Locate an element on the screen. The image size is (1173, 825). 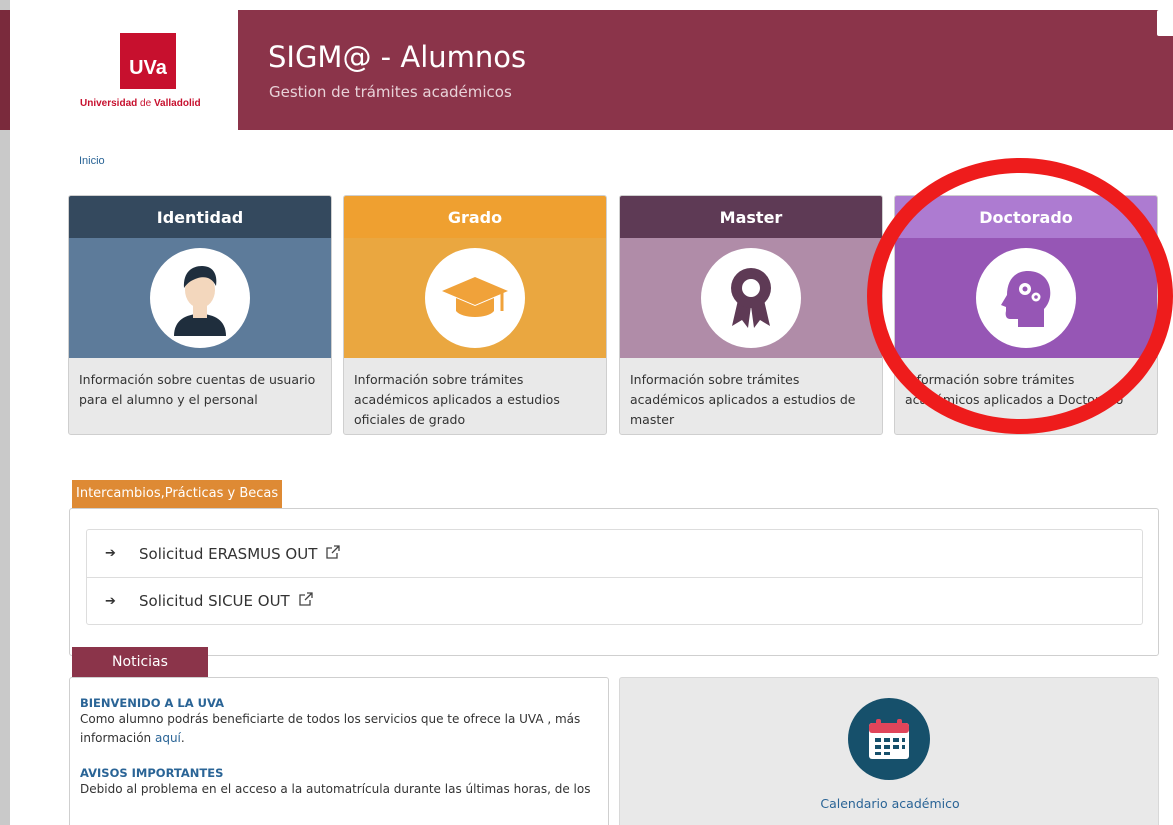
exchange-tab: Intercambios,Prácticas y Becas is located at coordinates (177, 494).